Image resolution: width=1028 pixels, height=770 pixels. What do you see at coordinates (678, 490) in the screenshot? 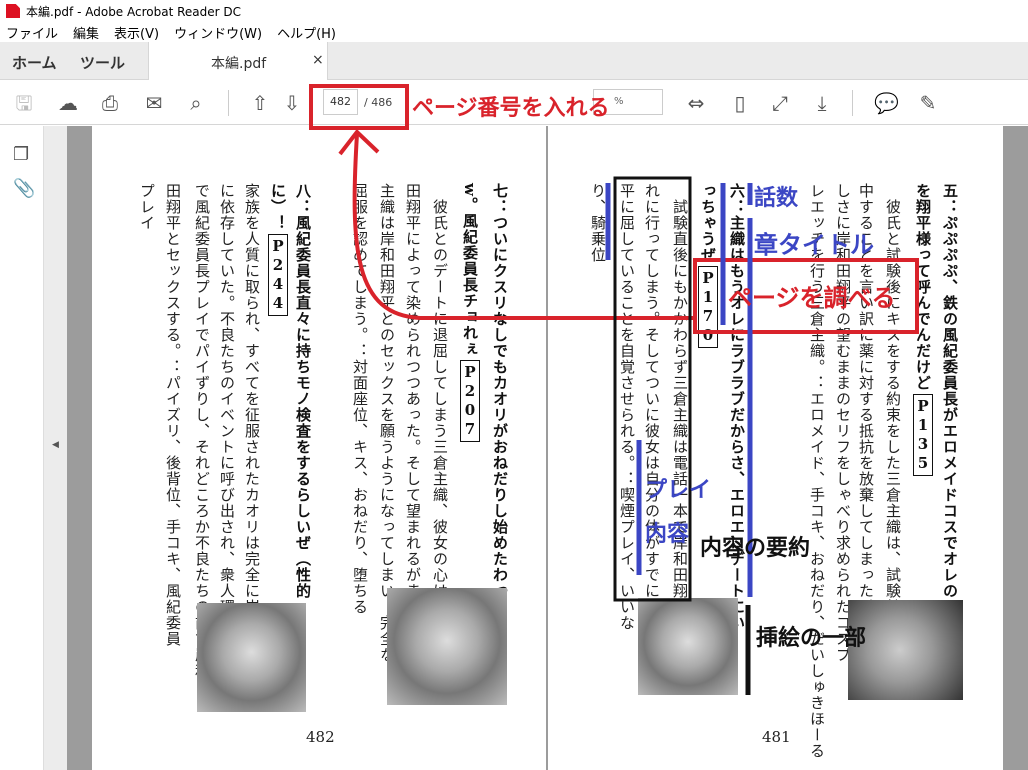
I see `play-content-annotation: プレイ` at bounding box center [678, 490].